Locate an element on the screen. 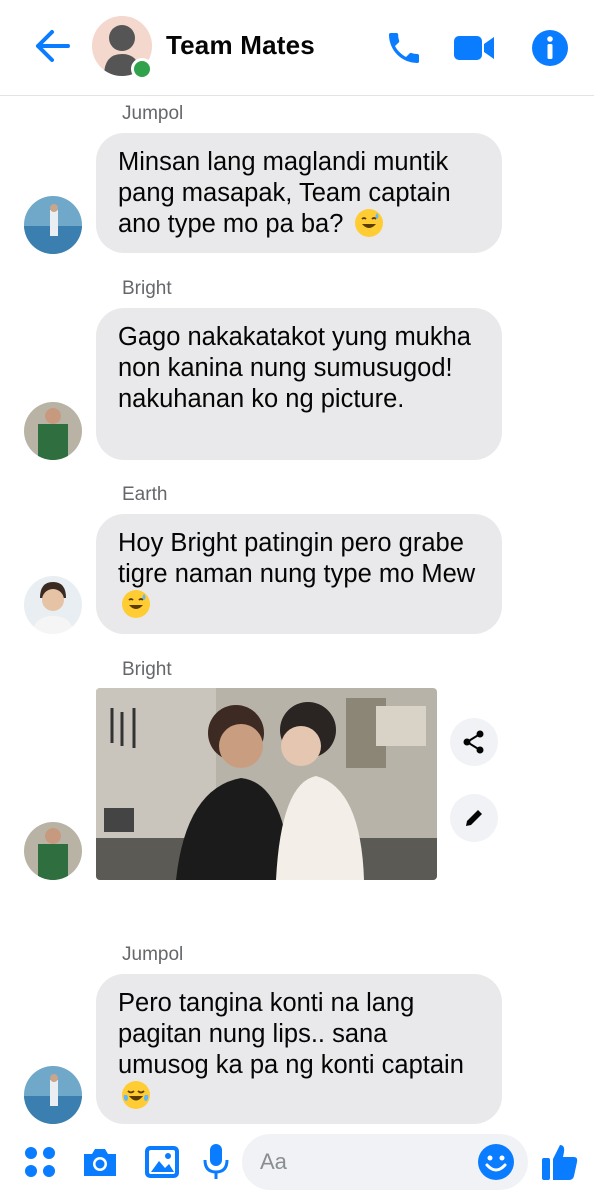 Image resolution: width=594 pixels, height=1200 pixels. share-button is located at coordinates (474, 742).